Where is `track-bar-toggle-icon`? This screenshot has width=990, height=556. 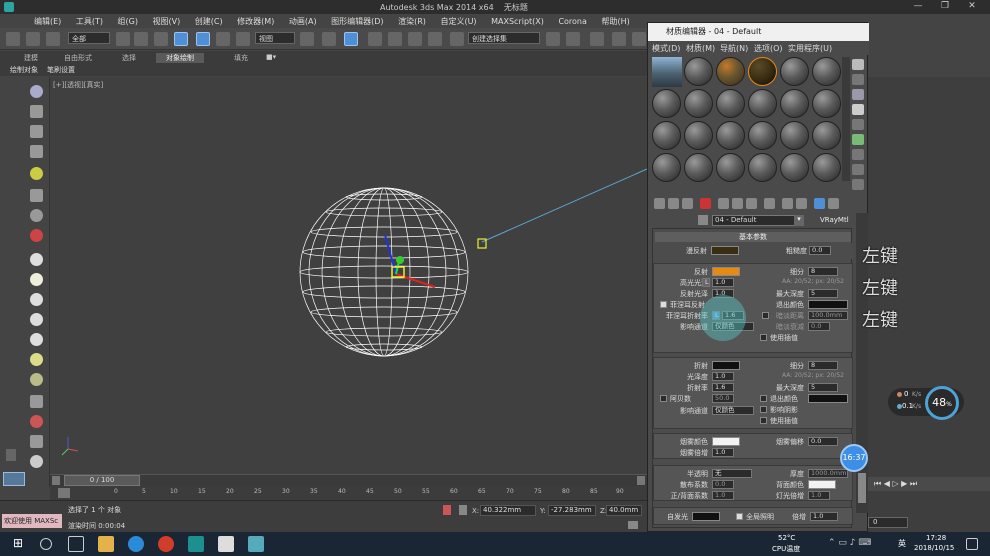
track-bar-toggle-icon is located at coordinates (64, 493).